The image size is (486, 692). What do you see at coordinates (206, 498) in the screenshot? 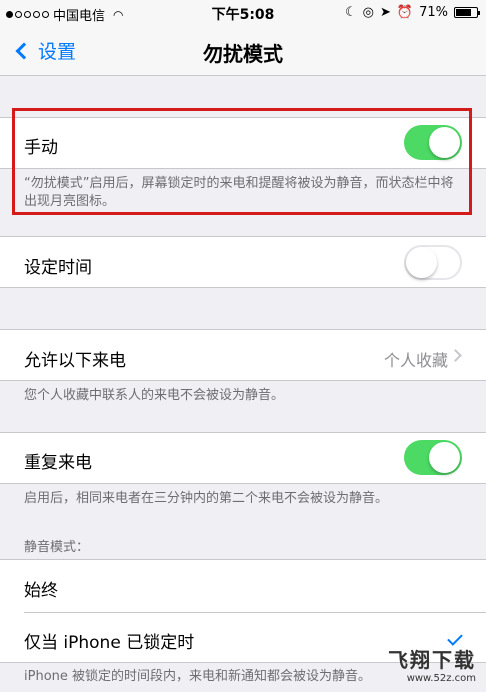
I see `repeated-calls-footer: 启用后，相同来电者在三分钟内的第二个来电不会被设为静音。` at bounding box center [206, 498].